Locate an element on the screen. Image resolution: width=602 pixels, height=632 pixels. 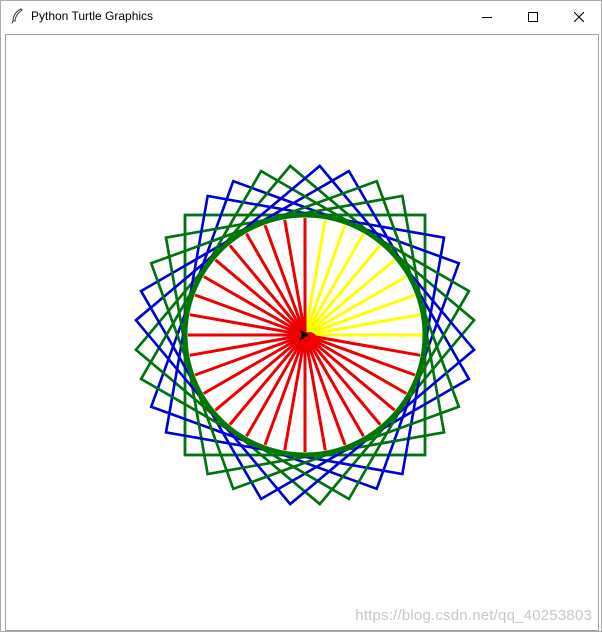
close-button is located at coordinates (579, 16).